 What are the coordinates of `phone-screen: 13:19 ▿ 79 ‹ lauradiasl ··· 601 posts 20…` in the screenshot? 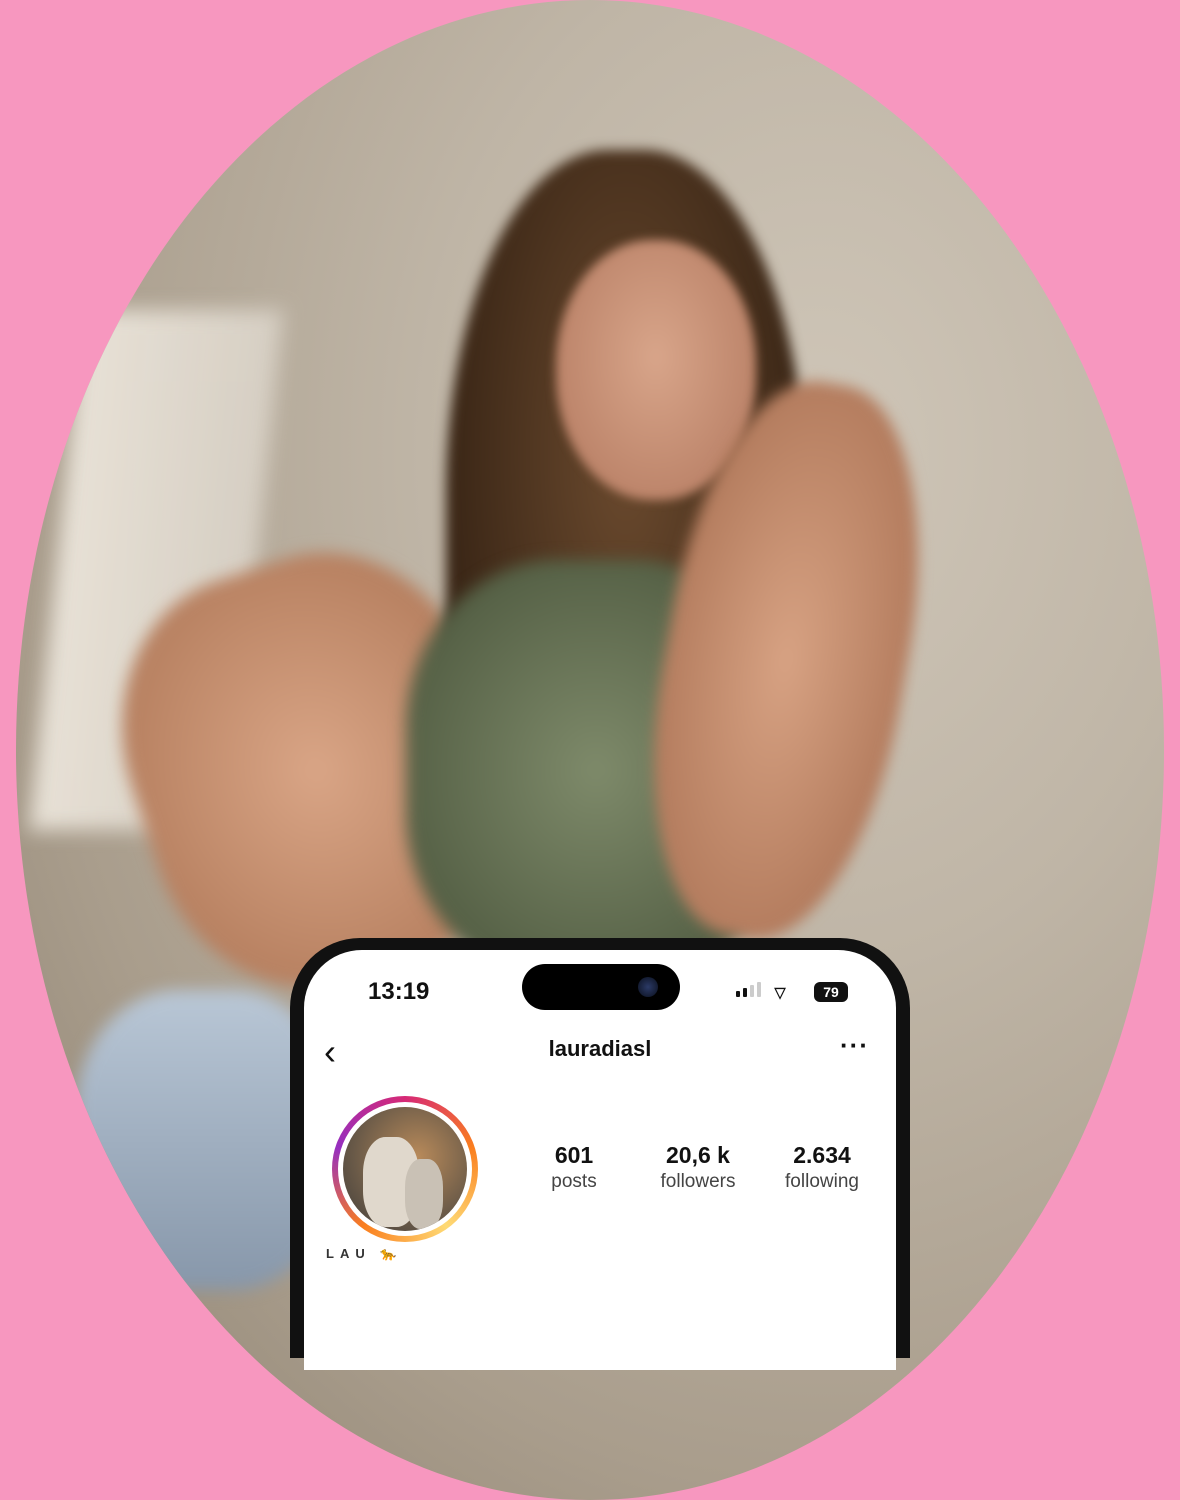 It's located at (600, 1160).